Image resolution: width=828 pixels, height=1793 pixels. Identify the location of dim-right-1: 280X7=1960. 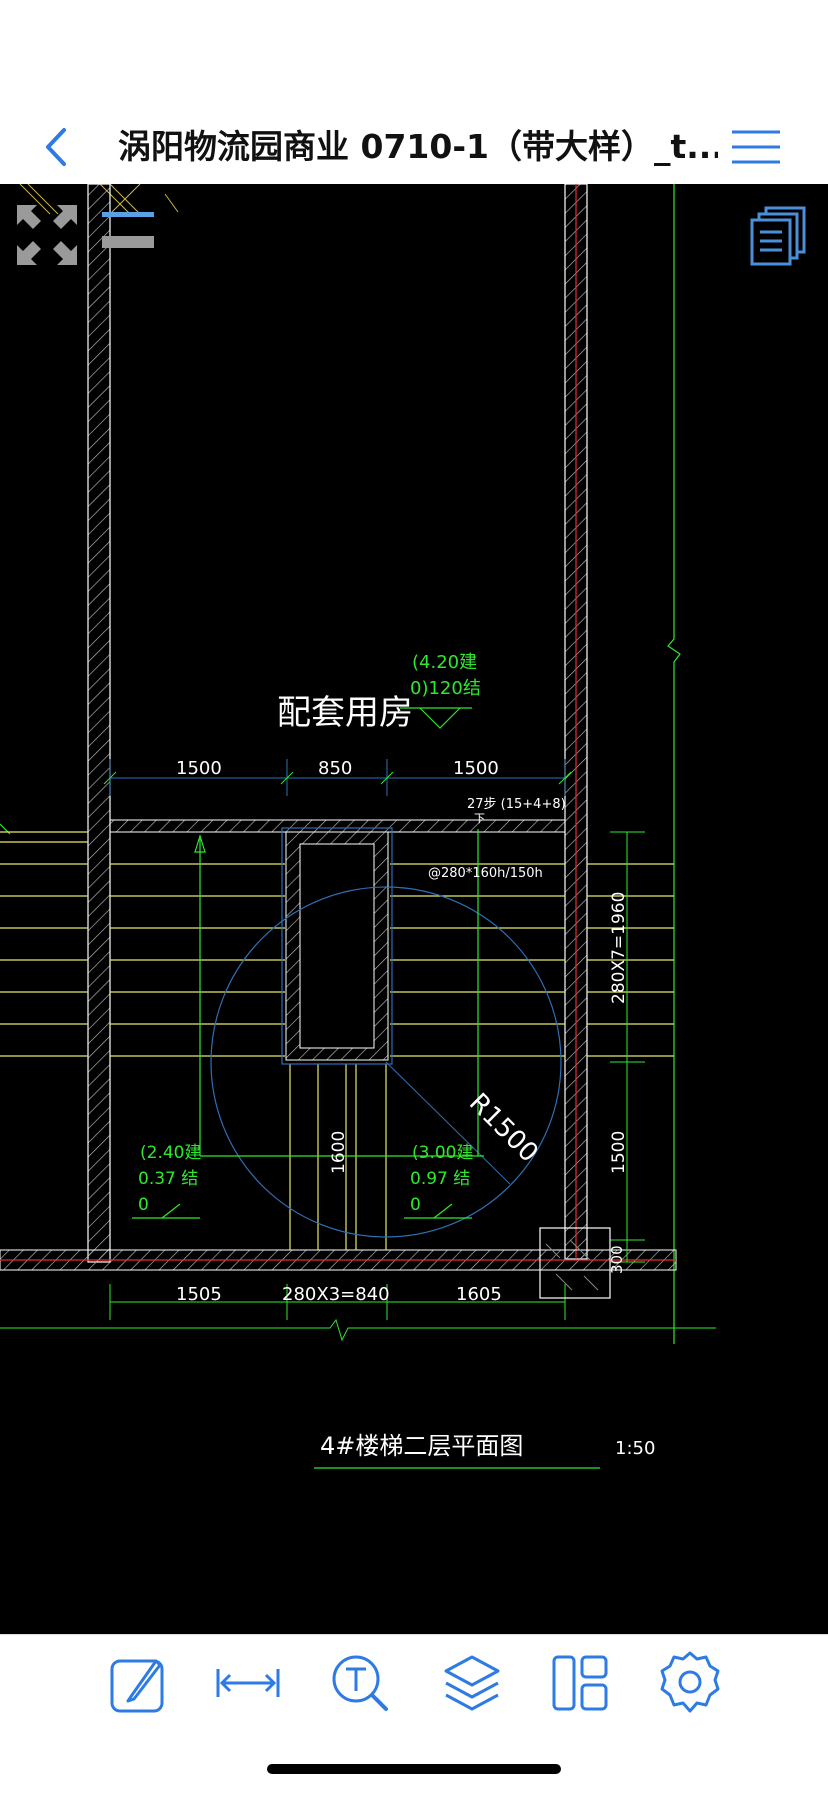
(619, 948).